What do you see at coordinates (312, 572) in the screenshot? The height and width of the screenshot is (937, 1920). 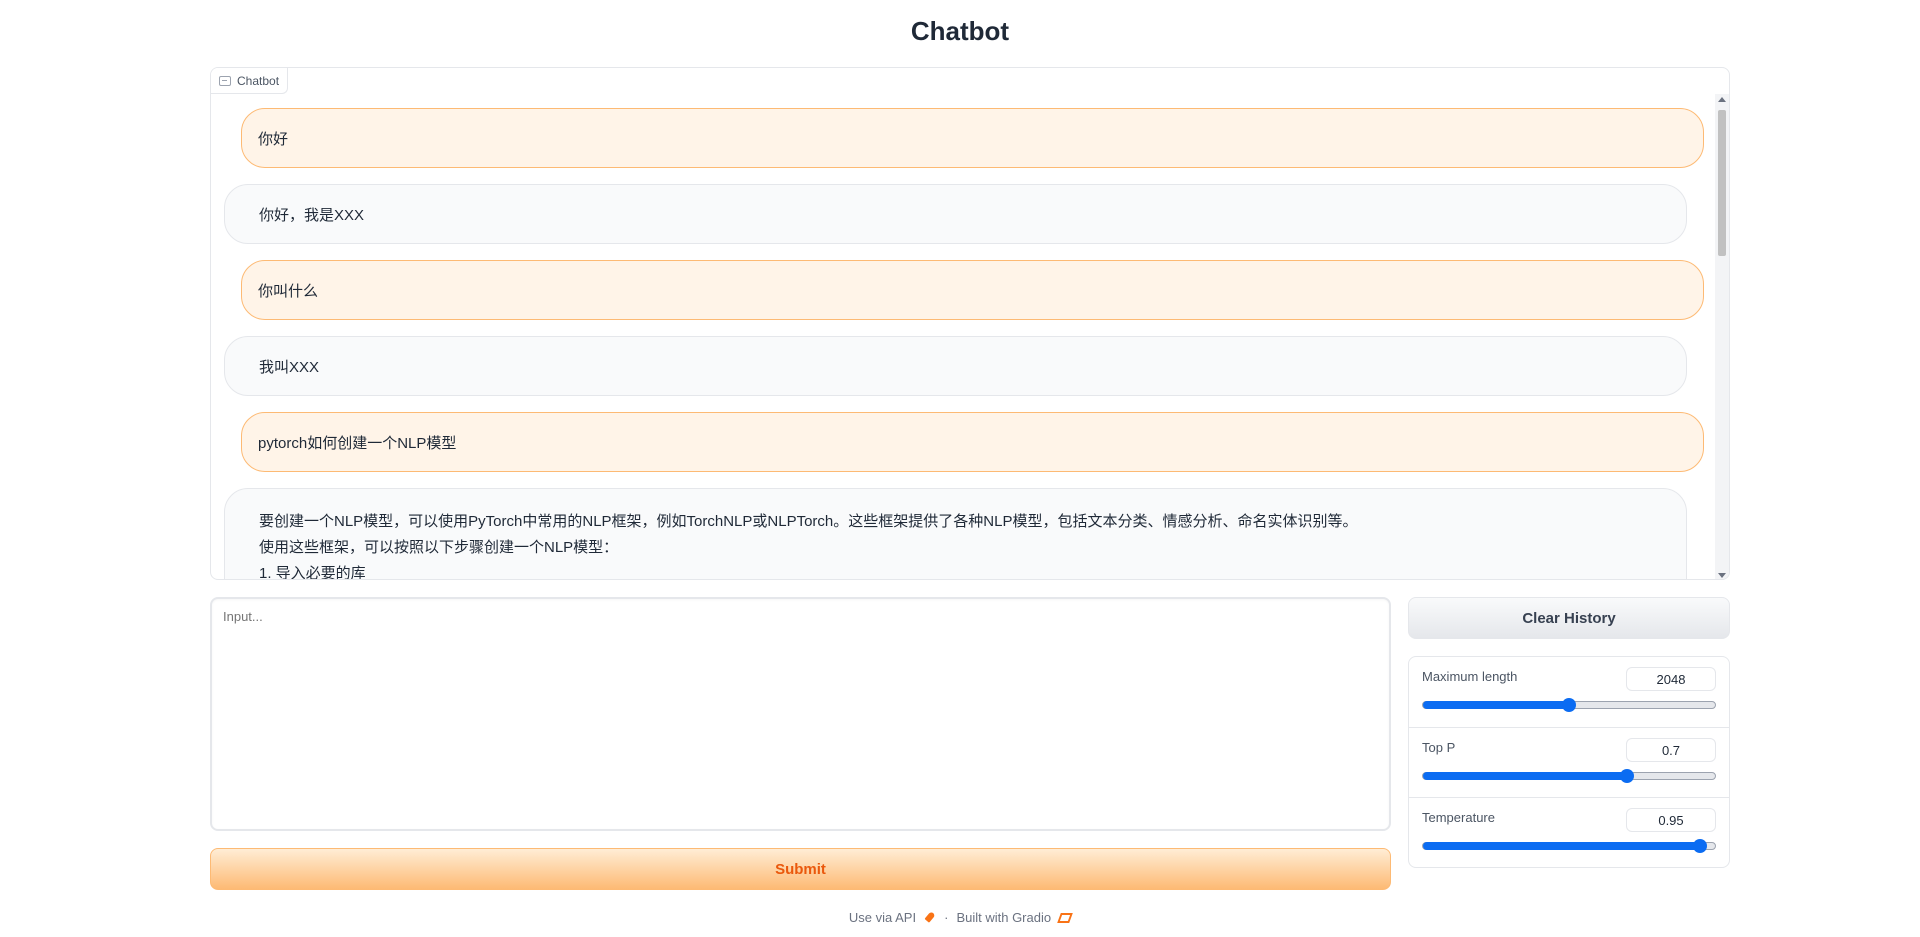 I see `bot-message-line: 1. 导入必要的库` at bounding box center [312, 572].